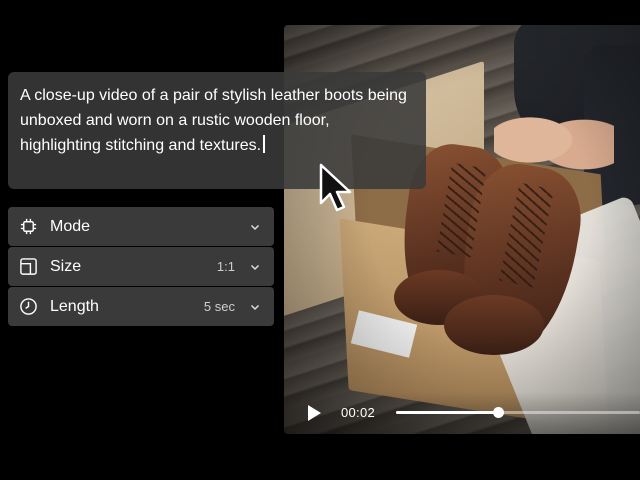  I want to click on video-controls: 00:02, so click(462, 413).